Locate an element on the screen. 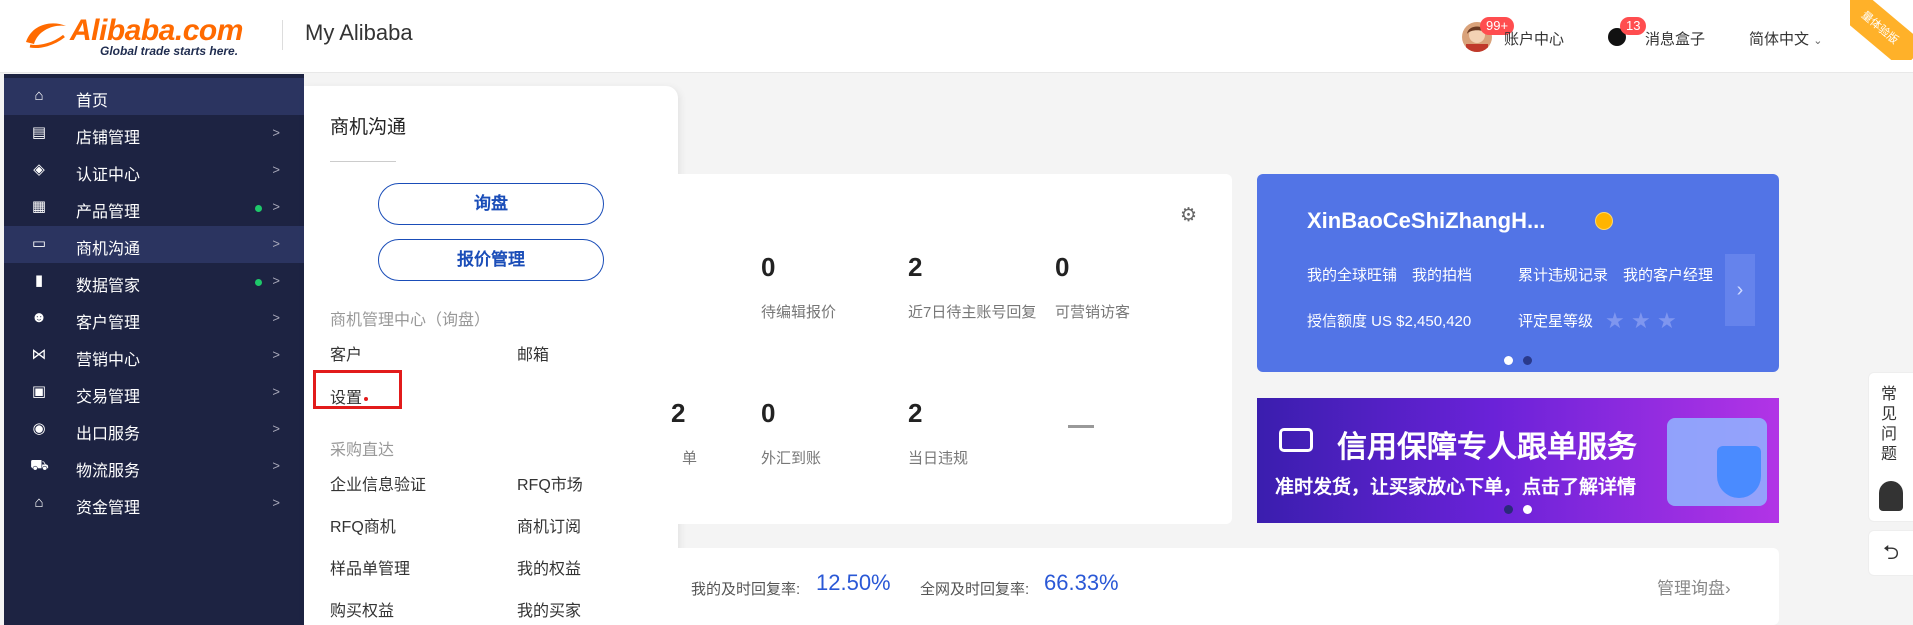 The image size is (1913, 625). link-company-verify: 企业信息验证 is located at coordinates (378, 483).